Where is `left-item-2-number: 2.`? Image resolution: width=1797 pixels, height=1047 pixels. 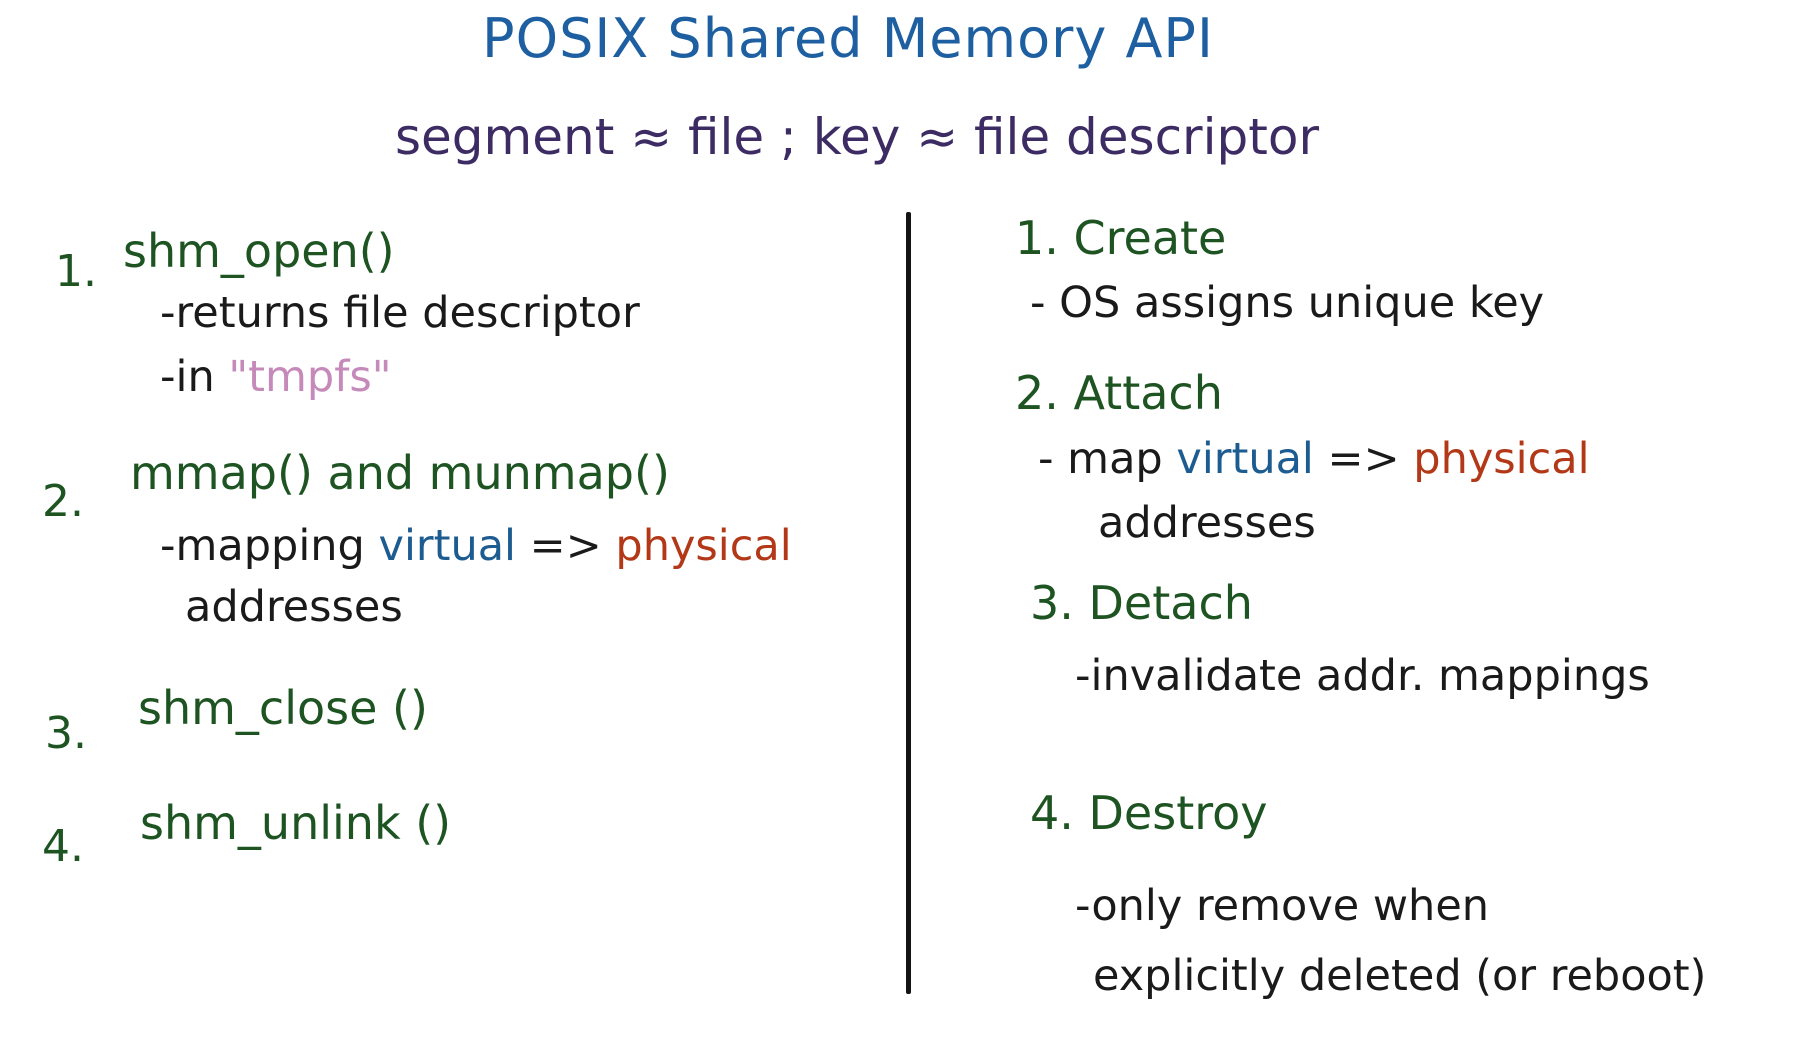 left-item-2-number: 2. is located at coordinates (63, 501).